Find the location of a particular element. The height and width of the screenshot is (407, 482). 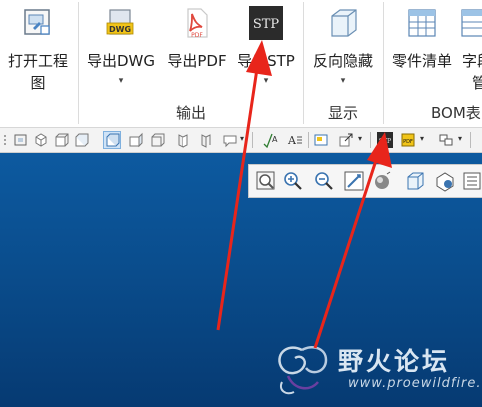

cube-shaded-icon is located at coordinates (112, 140).